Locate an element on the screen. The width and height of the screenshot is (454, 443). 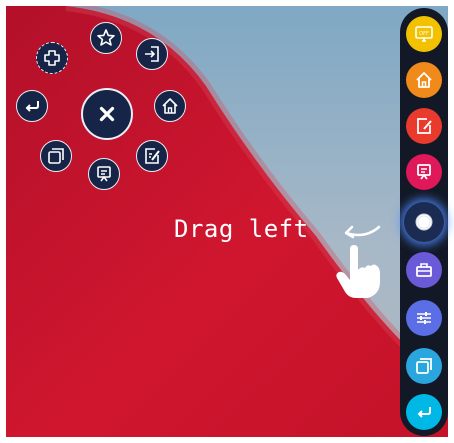
radial-return-button is located at coordinates (32, 106).